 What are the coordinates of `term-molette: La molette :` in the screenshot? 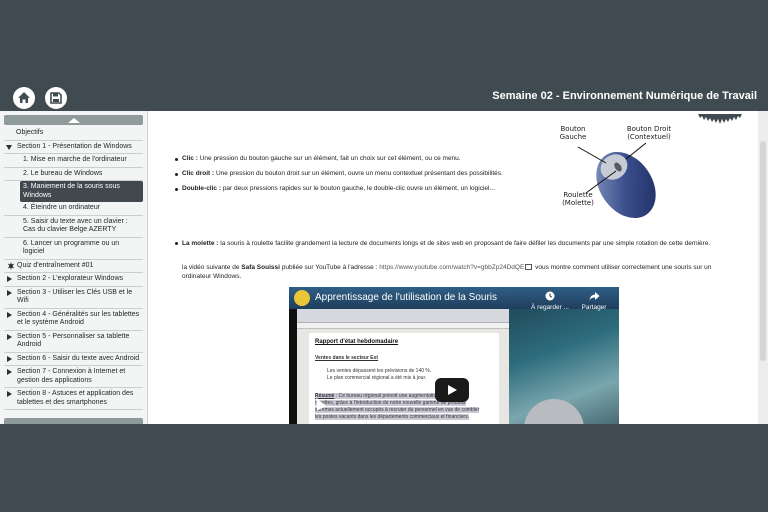 It's located at (200, 243).